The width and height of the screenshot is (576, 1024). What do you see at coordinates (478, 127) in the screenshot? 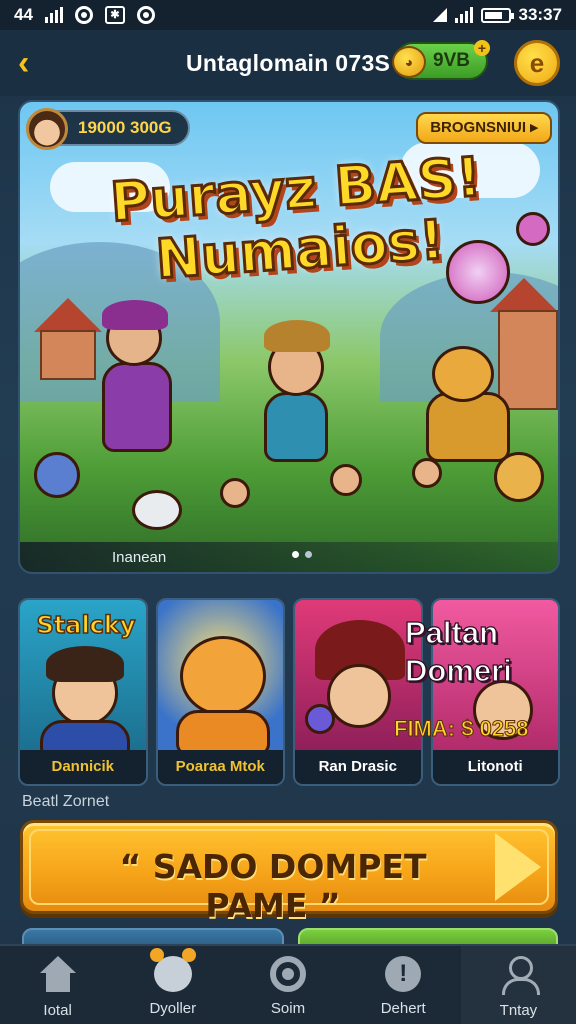
I see `promo-button-label: BROGNSNIUI` at bounding box center [478, 127].